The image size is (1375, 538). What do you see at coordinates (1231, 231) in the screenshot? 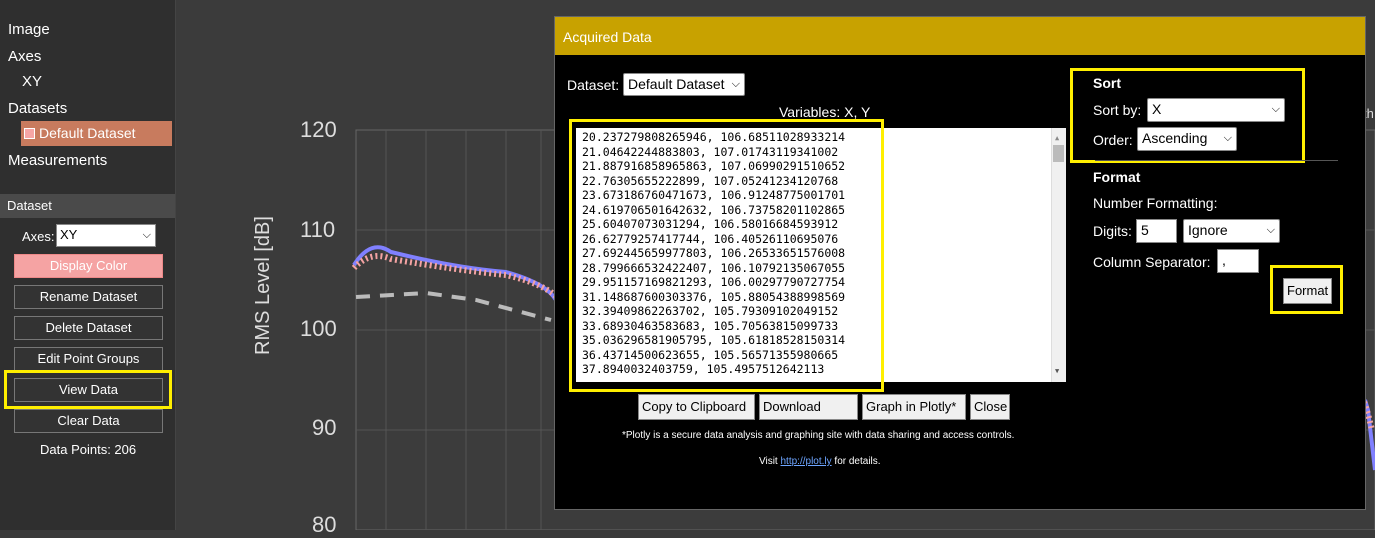
I see `digits-mode-select: Ignore ⌵` at bounding box center [1231, 231].